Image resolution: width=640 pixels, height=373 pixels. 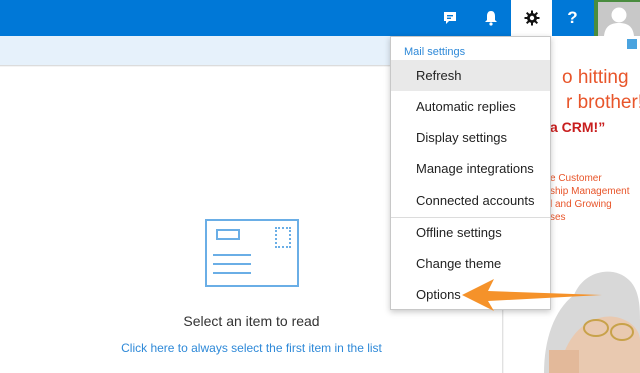 I want to click on ad-text-line: e Customer, so click(x=576, y=178).